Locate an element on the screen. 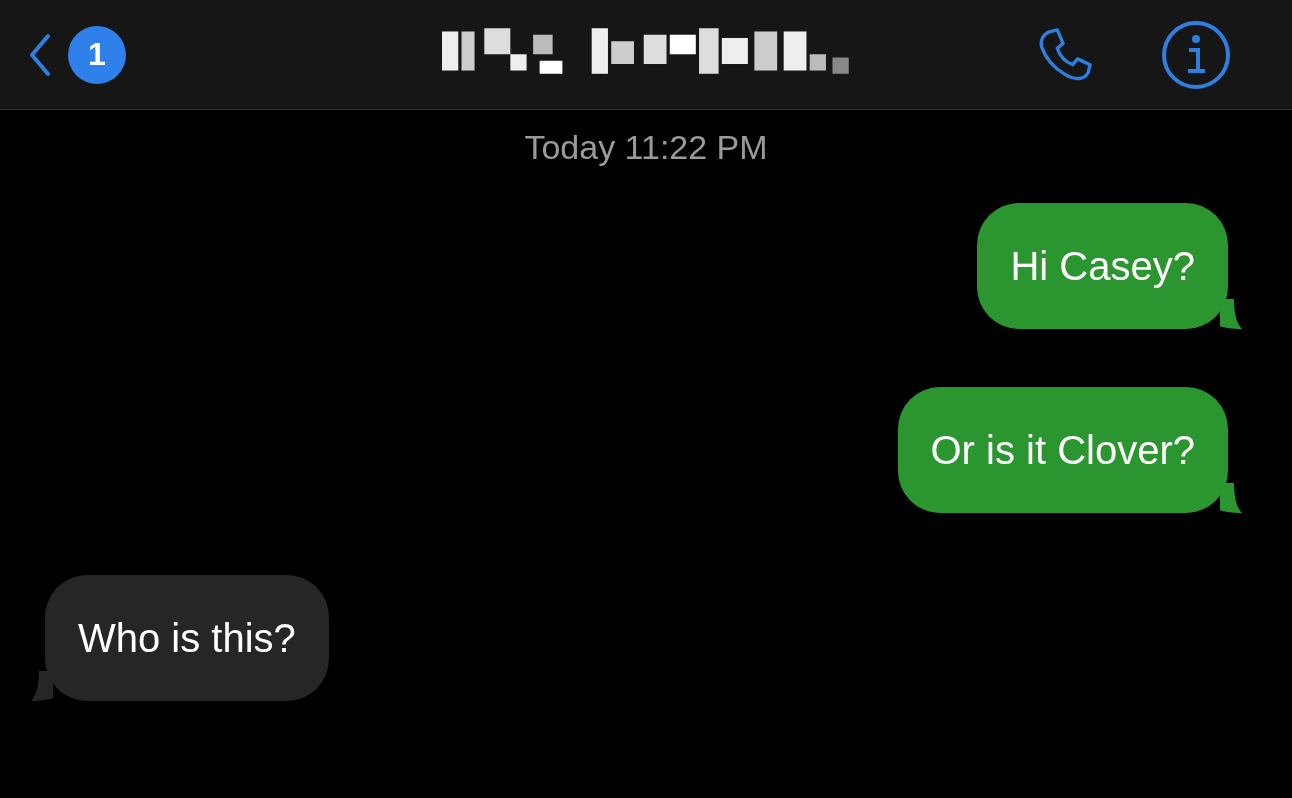 Image resolution: width=1292 pixels, height=798 pixels. info-icon is located at coordinates (1196, 54).